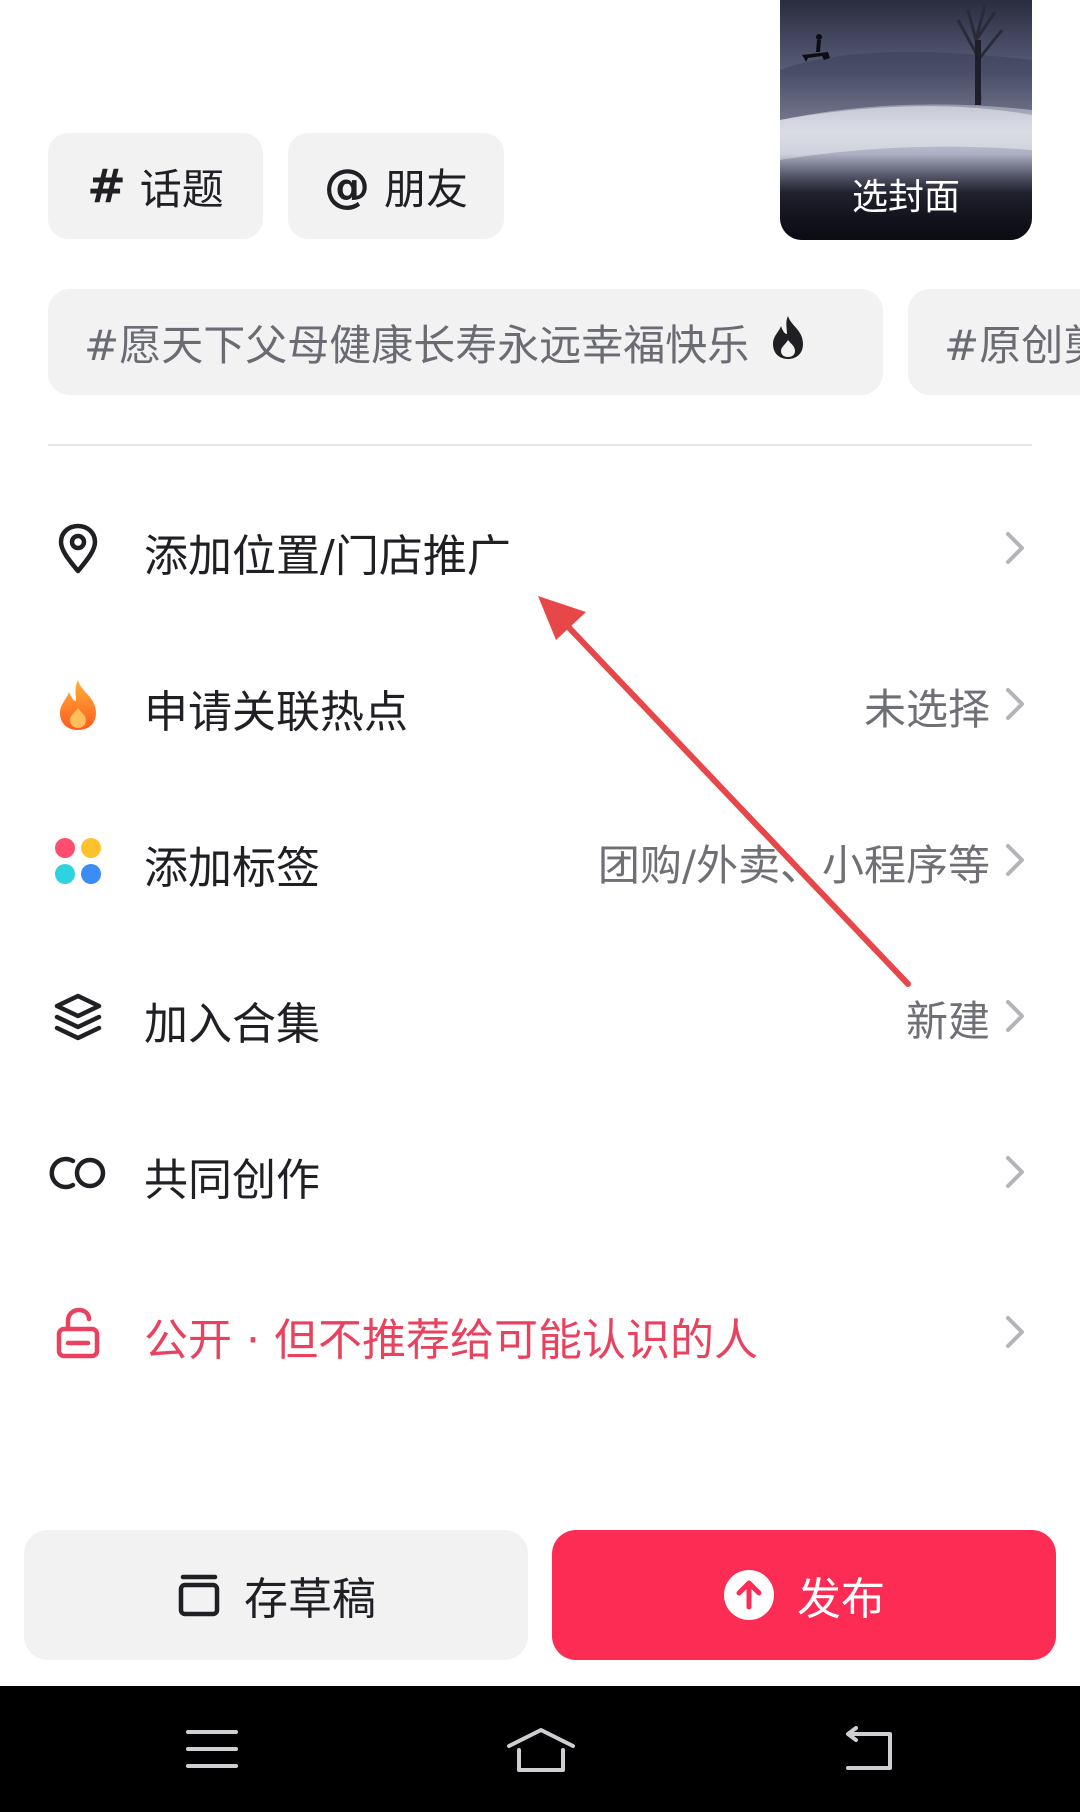 This screenshot has height=1812, width=1080. I want to click on setting-label: 添加位置/门店推广, so click(327, 556).